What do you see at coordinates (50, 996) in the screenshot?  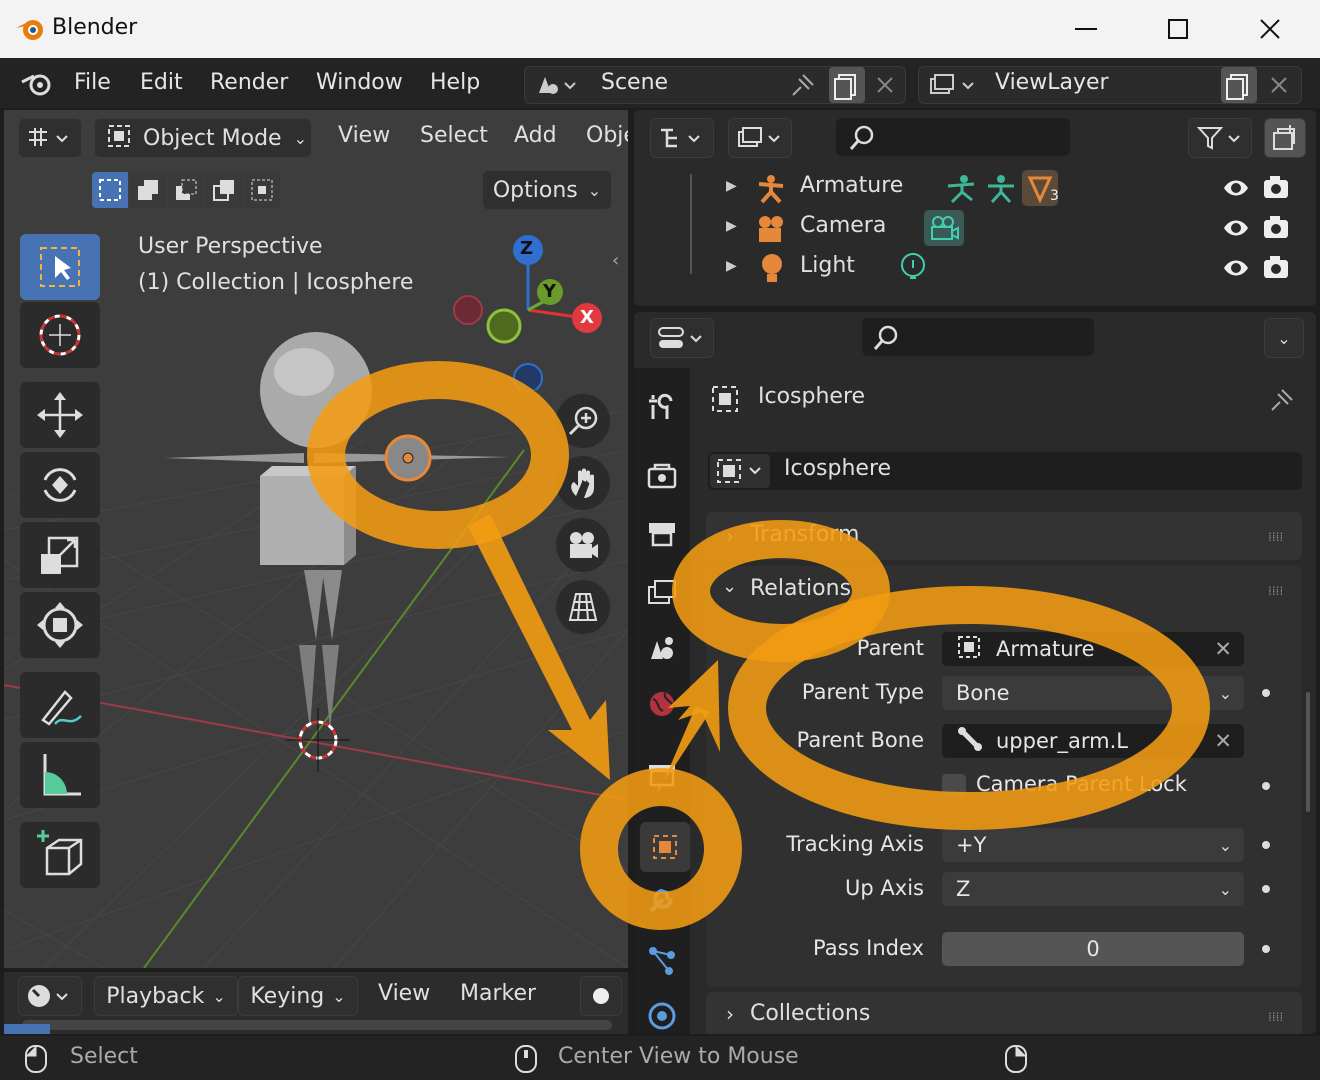 I see `timeline-editor-type-button` at bounding box center [50, 996].